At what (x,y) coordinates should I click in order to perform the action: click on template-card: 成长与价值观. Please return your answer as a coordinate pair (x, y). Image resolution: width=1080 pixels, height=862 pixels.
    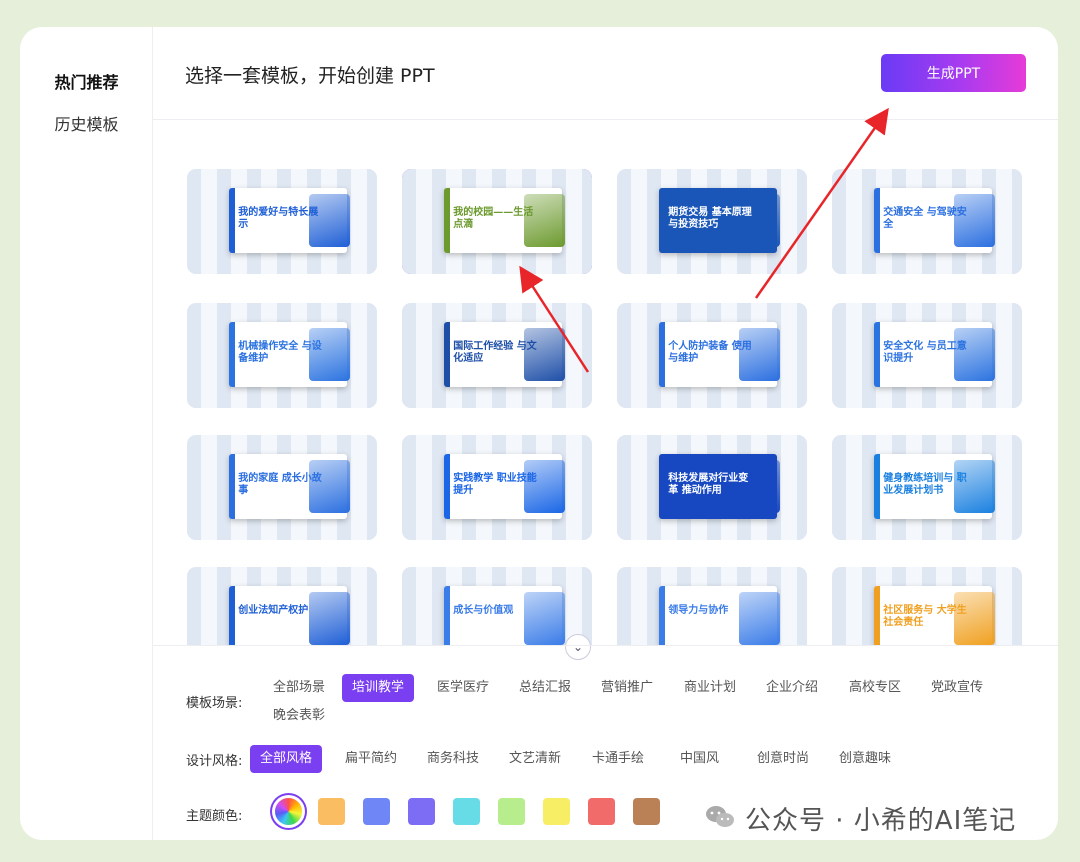
    Looking at the image, I should click on (497, 606).